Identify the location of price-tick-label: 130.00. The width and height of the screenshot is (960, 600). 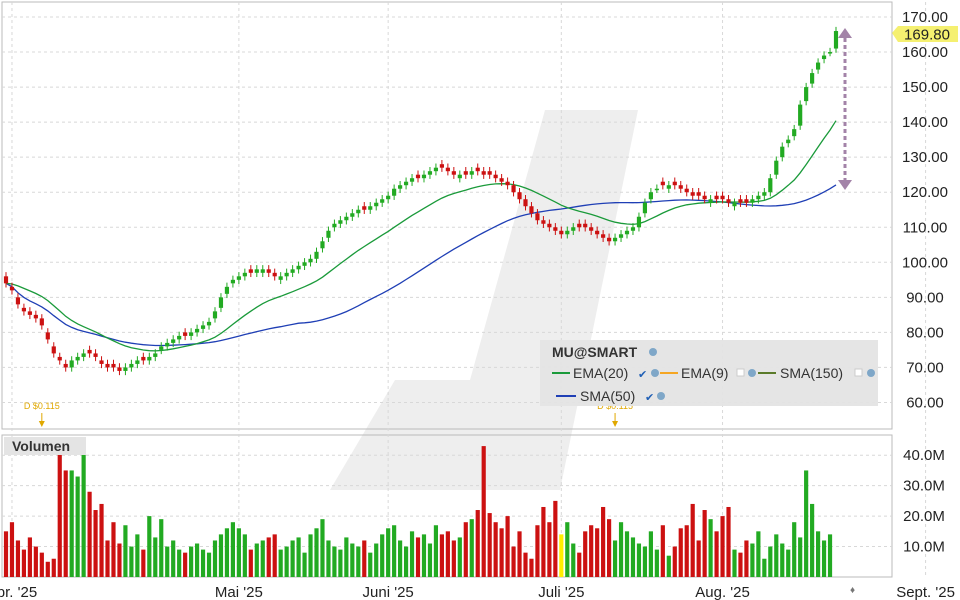
(925, 157).